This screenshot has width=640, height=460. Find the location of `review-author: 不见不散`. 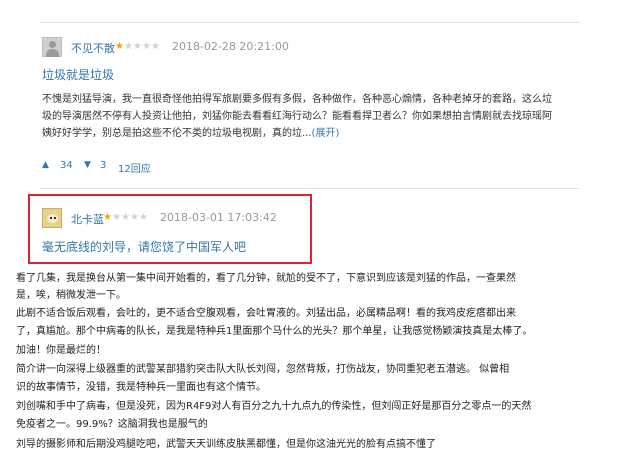

review-author: 不见不散 is located at coordinates (93, 48).